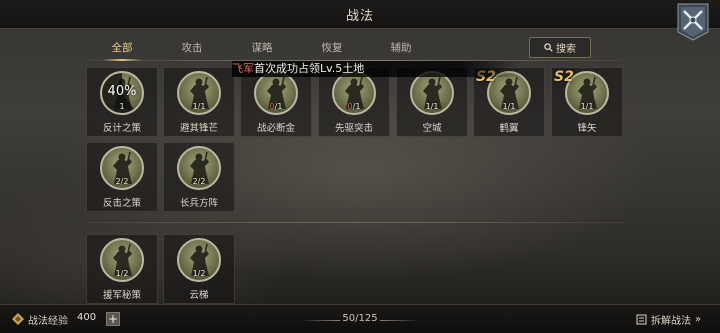 The width and height of the screenshot is (720, 333). Describe the element at coordinates (671, 321) in the screenshot. I see `dismantle-label: 拆解战法` at that location.